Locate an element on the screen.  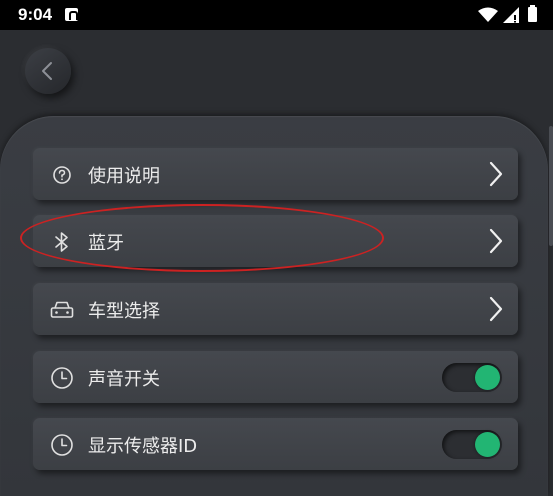
settings-item-sensor-id: 显示传感器ID is located at coordinates (275, 444).